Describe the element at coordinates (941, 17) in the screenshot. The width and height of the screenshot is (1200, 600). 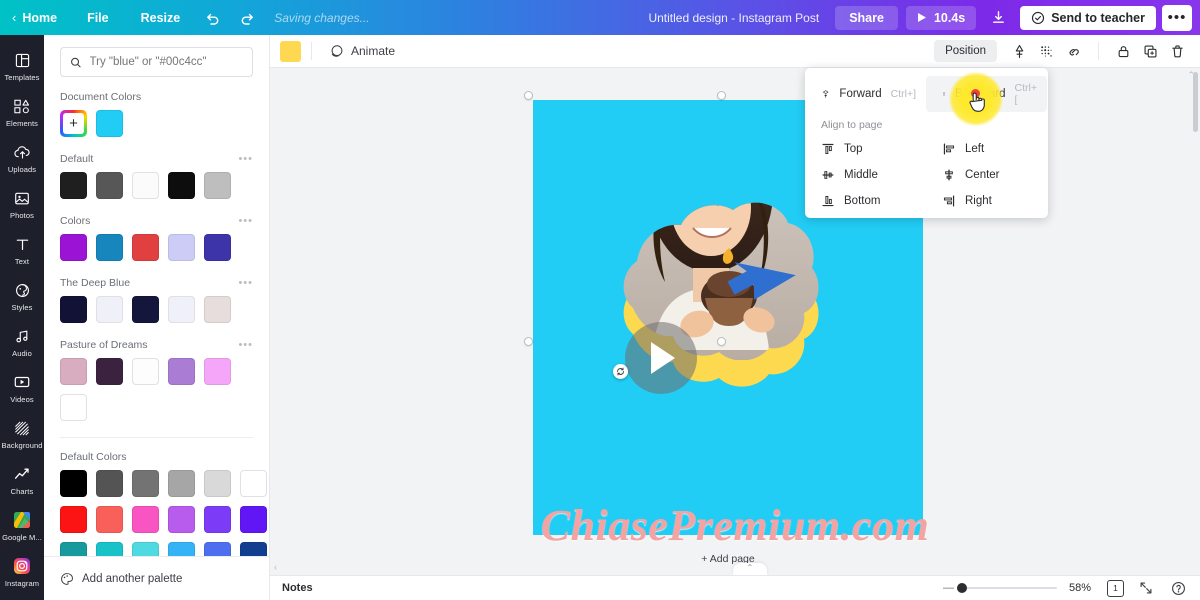
I see `present-button: 10.4s` at that location.